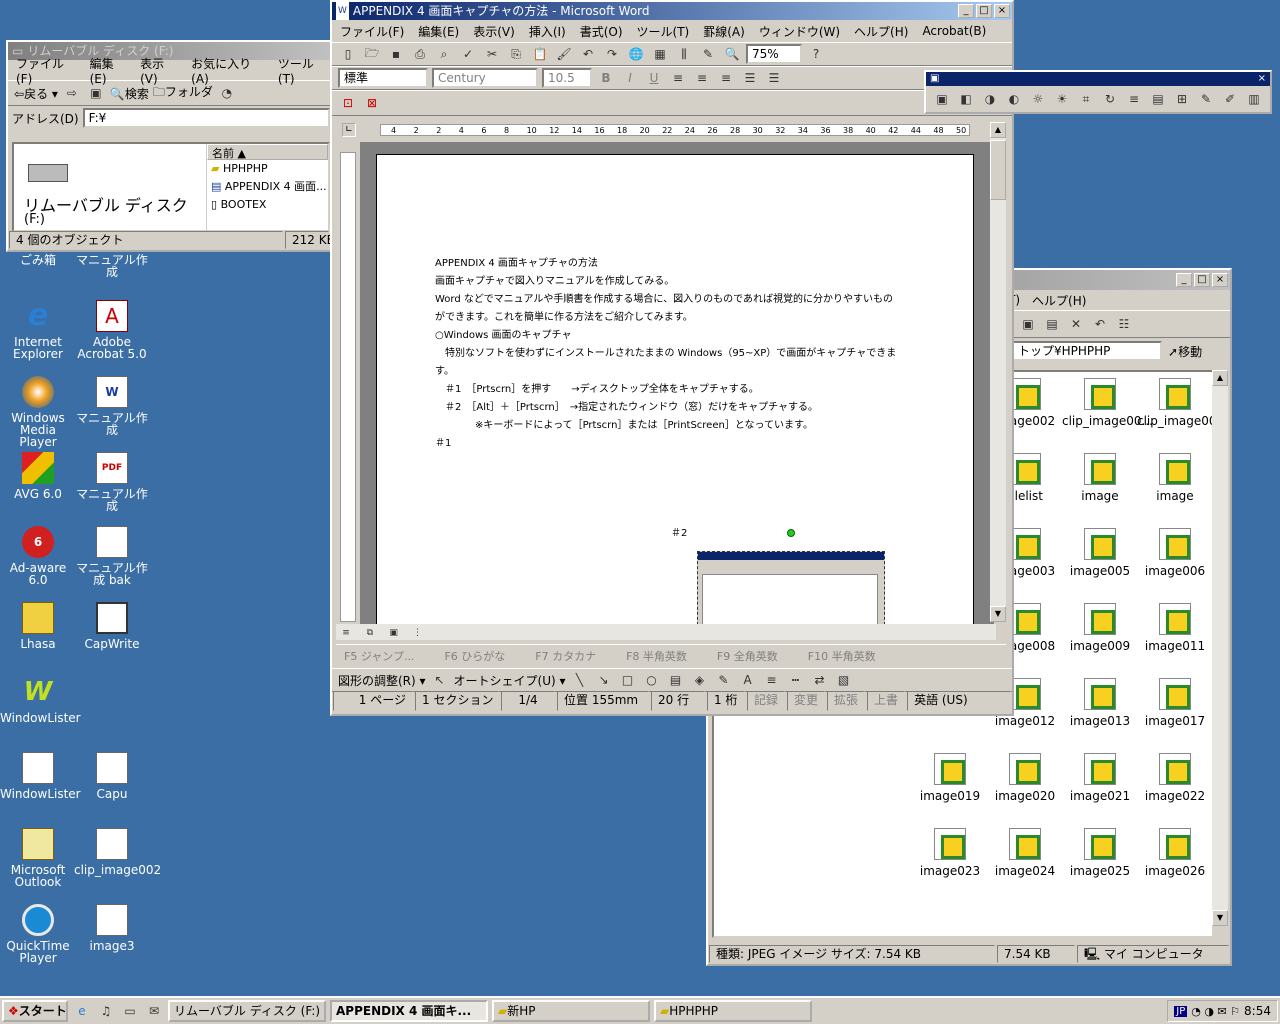  Describe the element at coordinates (750, 78) in the screenshot. I see `numbering-icon: ☰` at that location.